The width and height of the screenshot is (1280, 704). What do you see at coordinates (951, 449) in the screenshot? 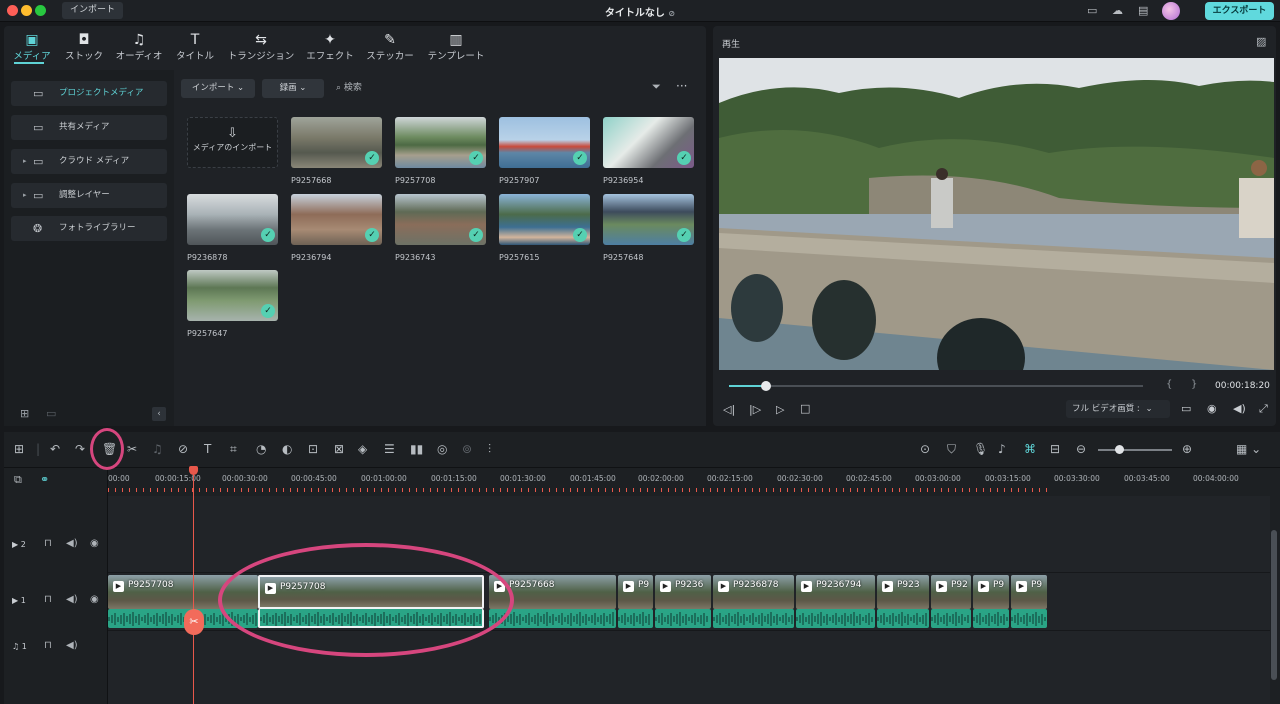
I see `marker-icon: ⛉` at bounding box center [951, 449].